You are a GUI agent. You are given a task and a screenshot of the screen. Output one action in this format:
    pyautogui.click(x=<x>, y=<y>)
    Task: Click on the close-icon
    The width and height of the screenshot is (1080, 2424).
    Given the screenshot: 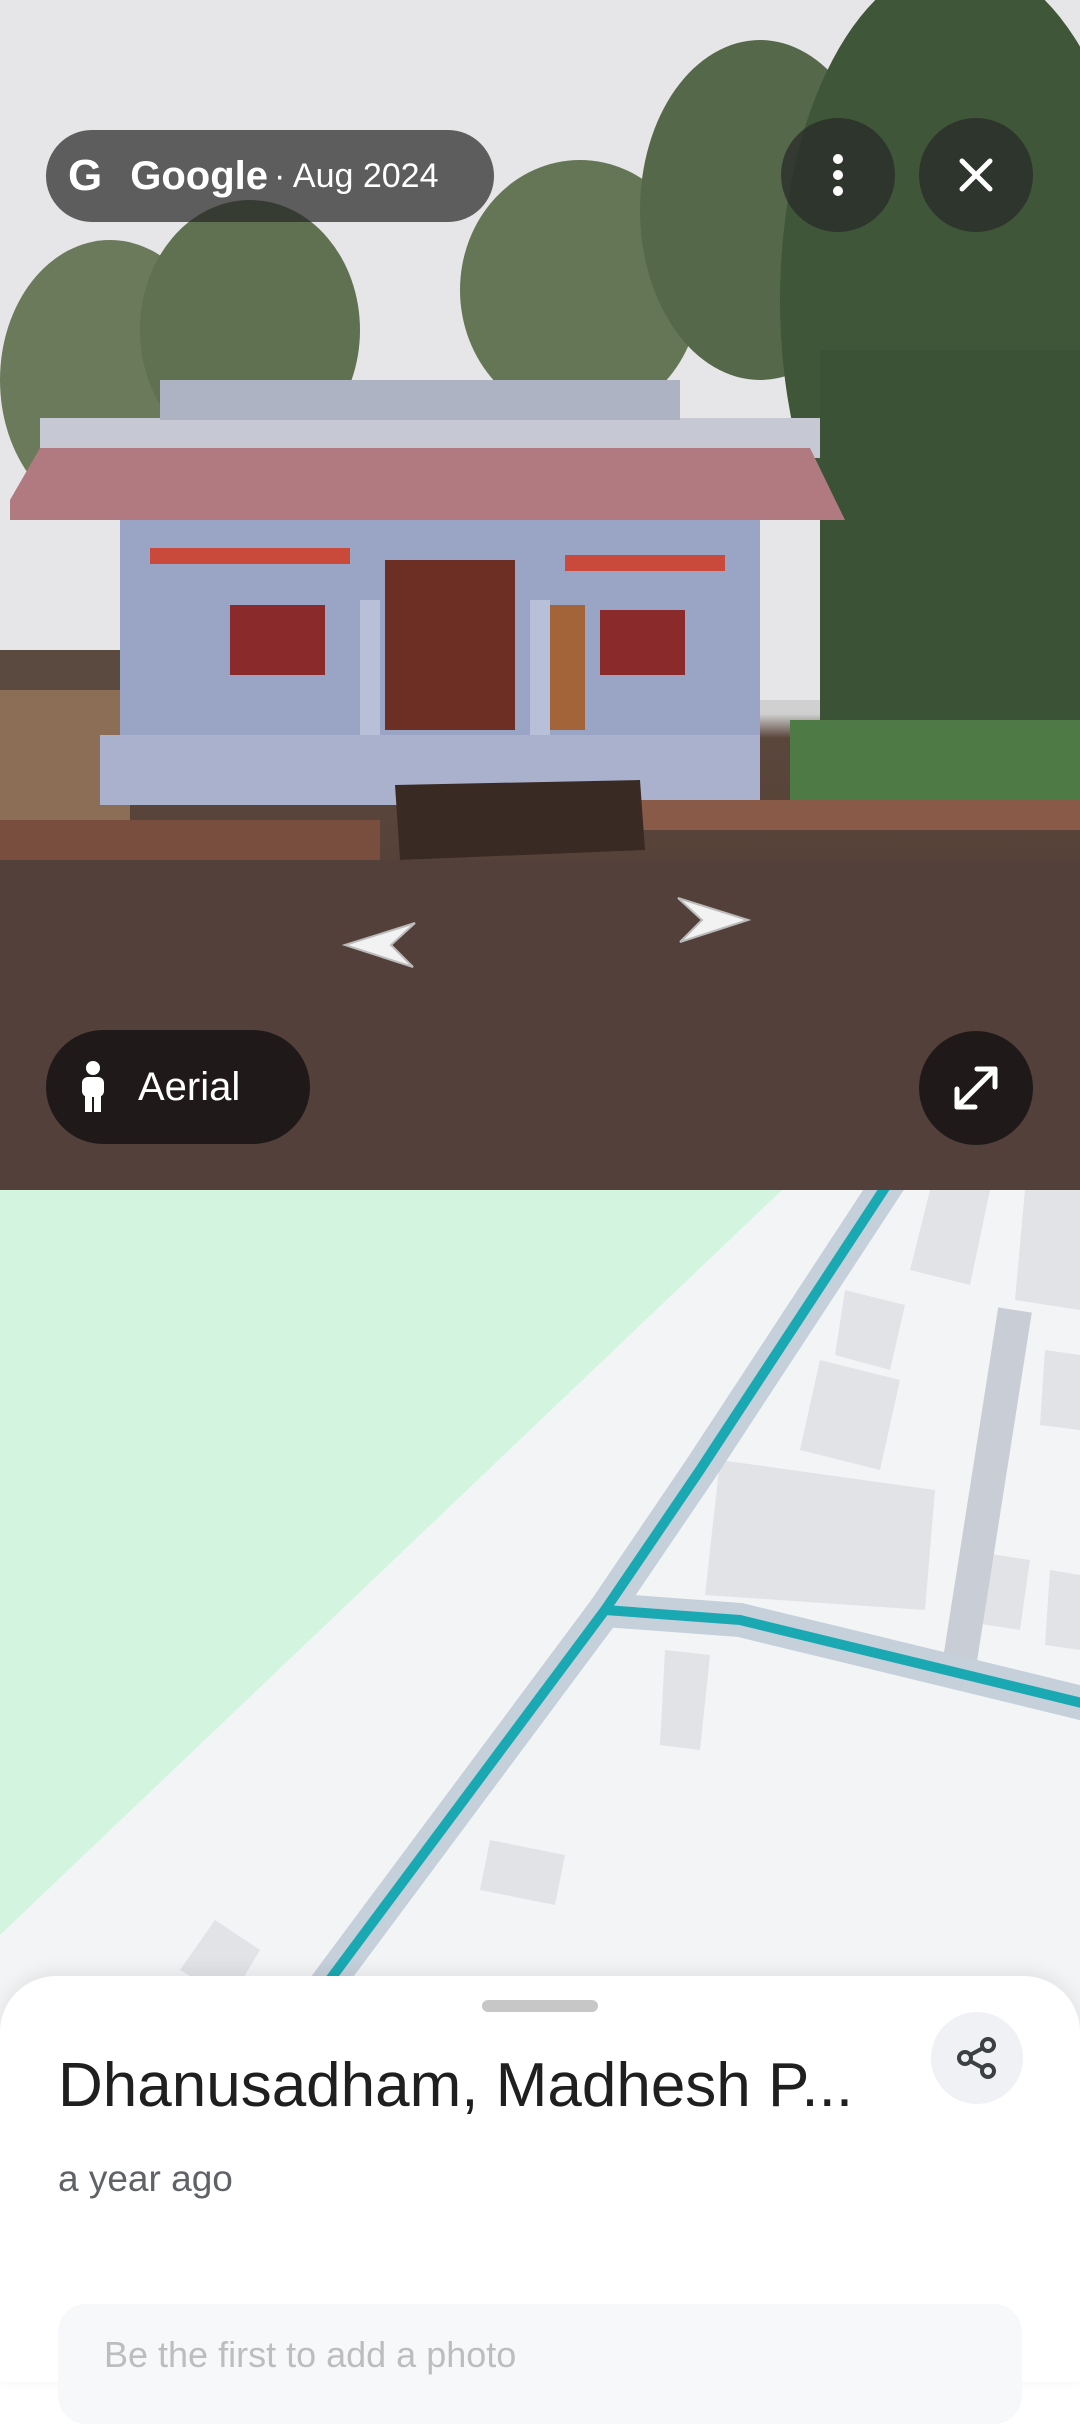 What is the action you would take?
    pyautogui.click(x=976, y=175)
    